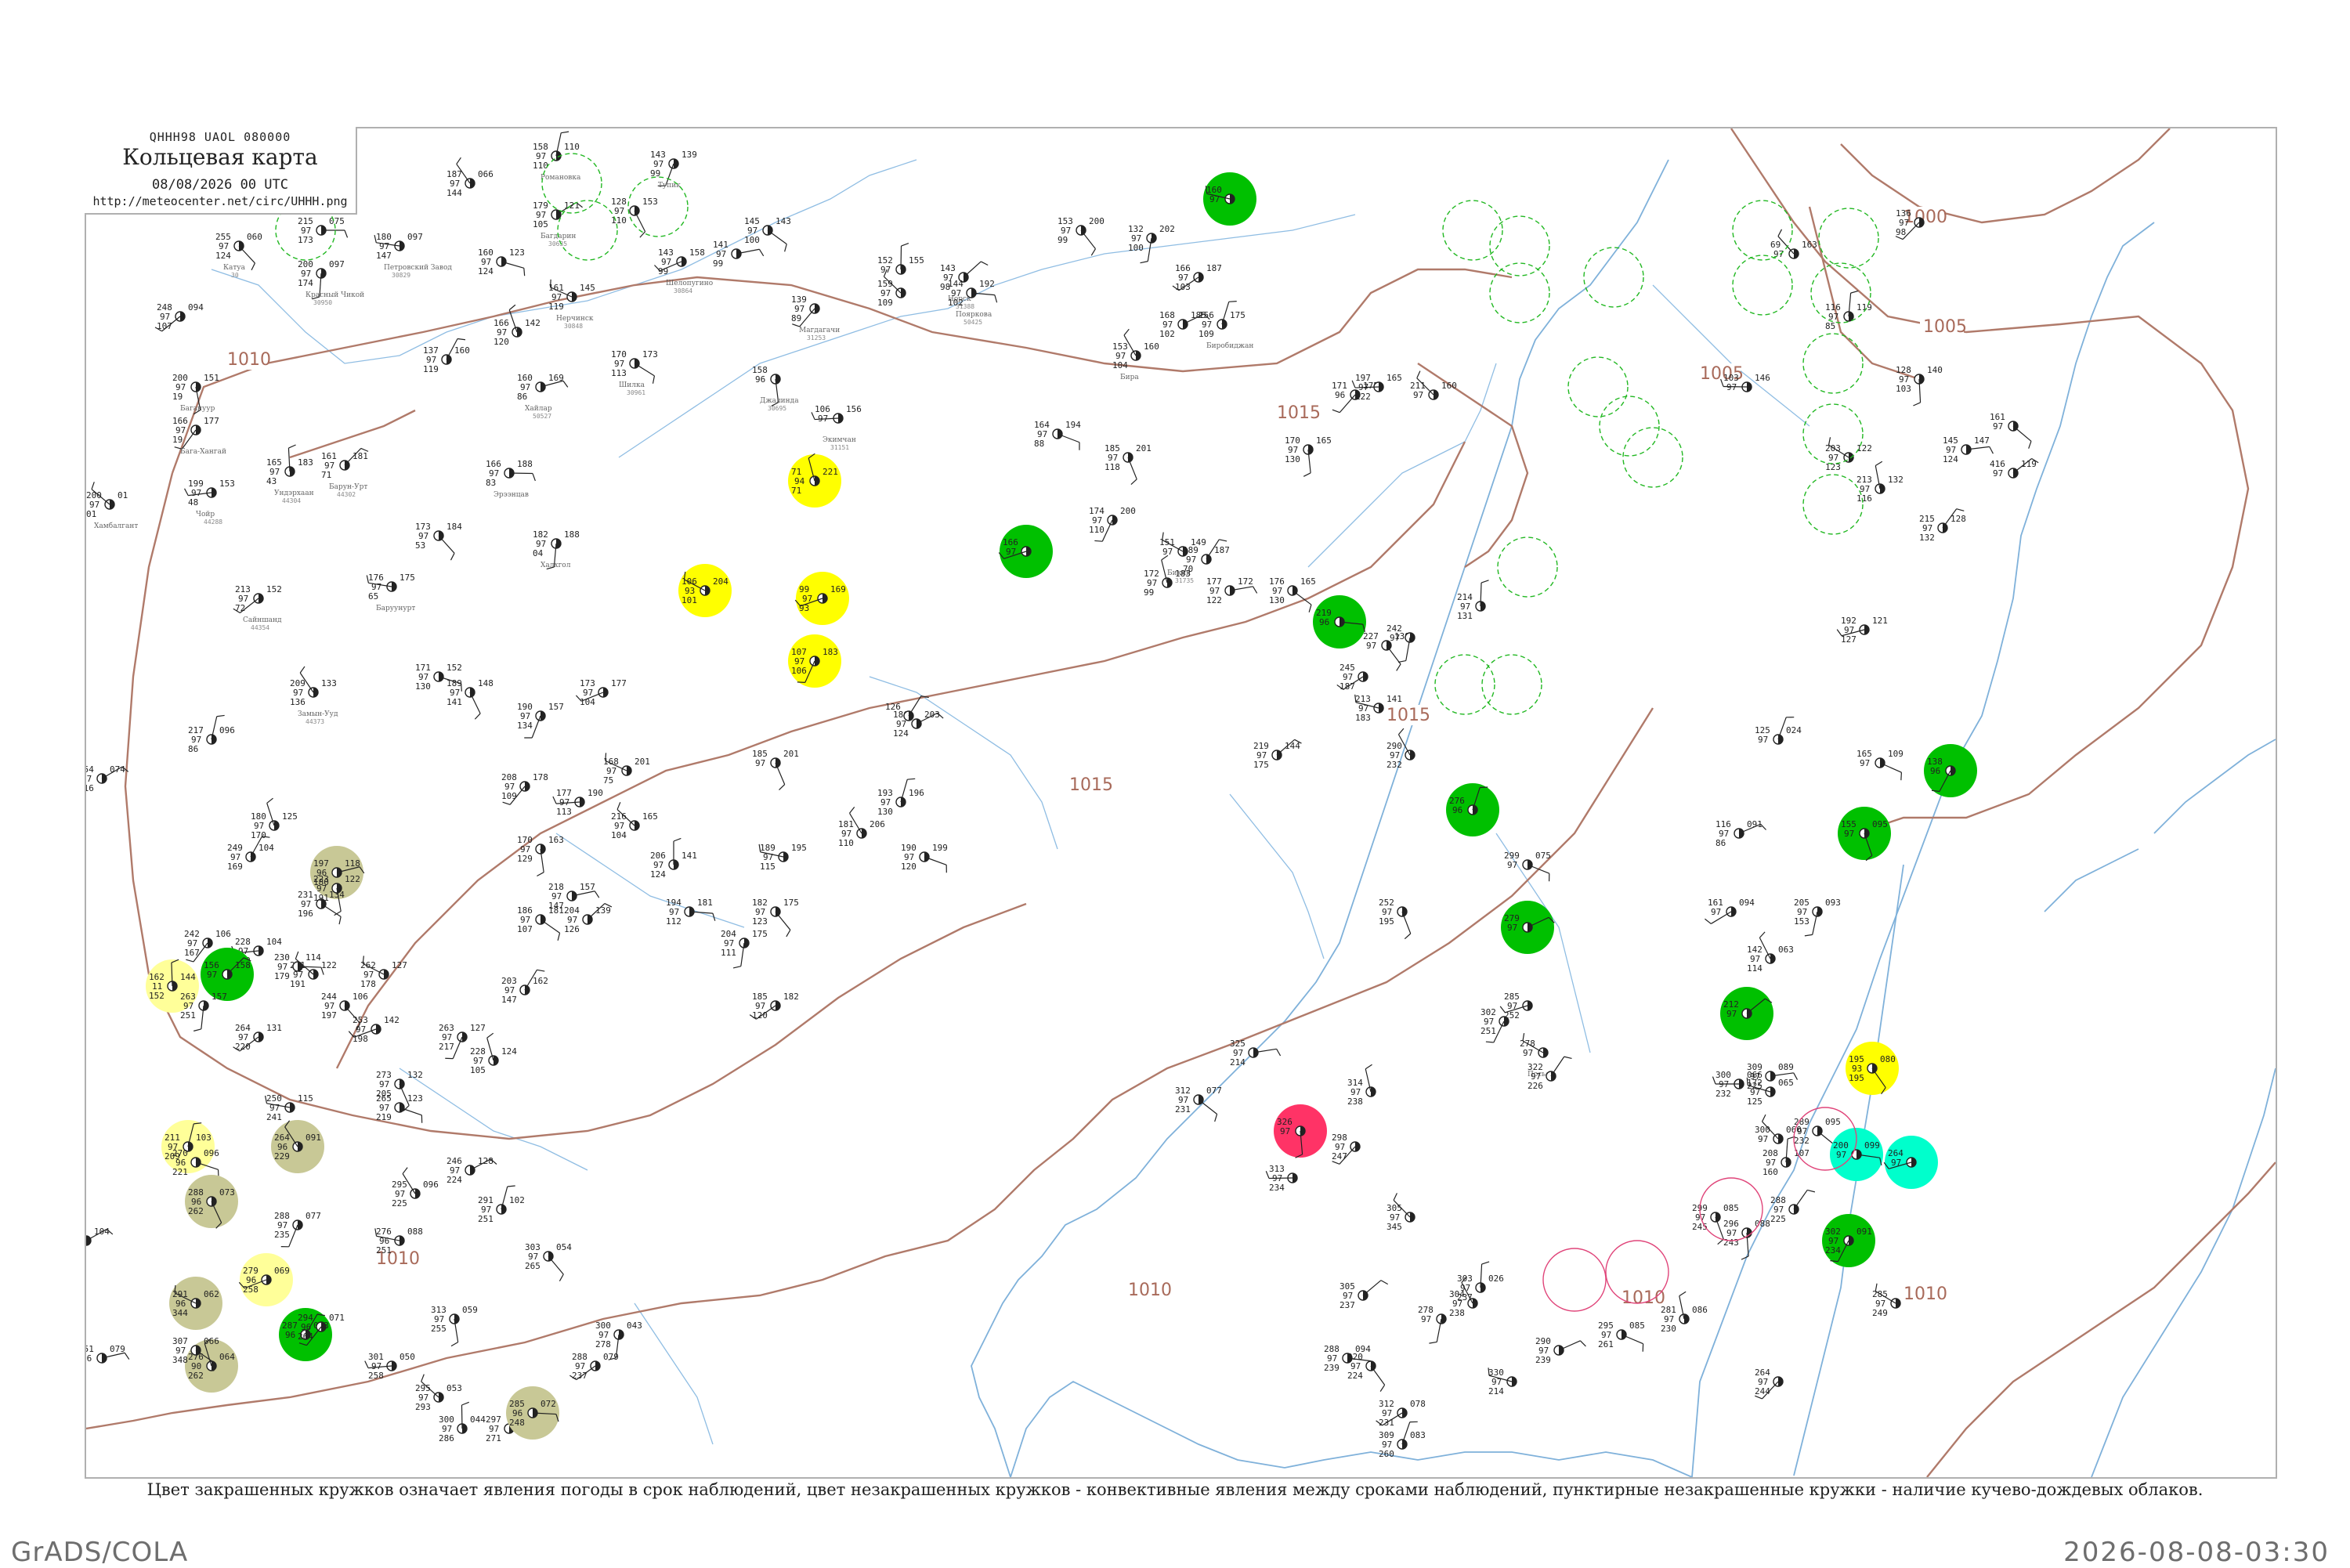  I want to click on station-dewpoint: 198, so click(360, 1039).